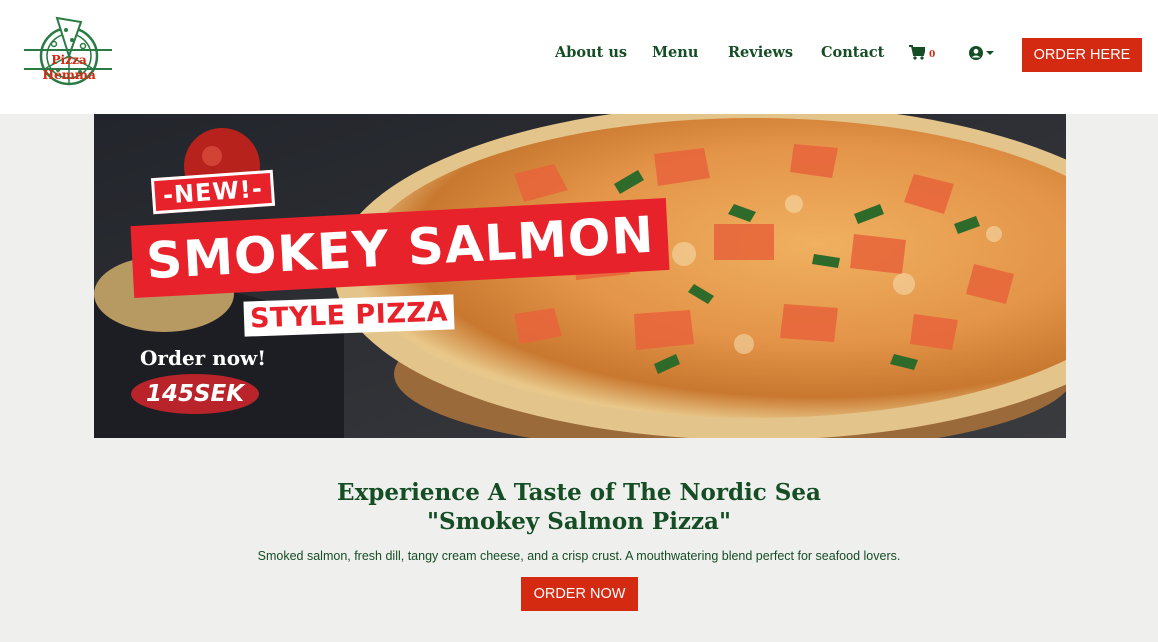 The width and height of the screenshot is (1158, 642). What do you see at coordinates (591, 52) in the screenshot?
I see `nav-about-us: About us` at bounding box center [591, 52].